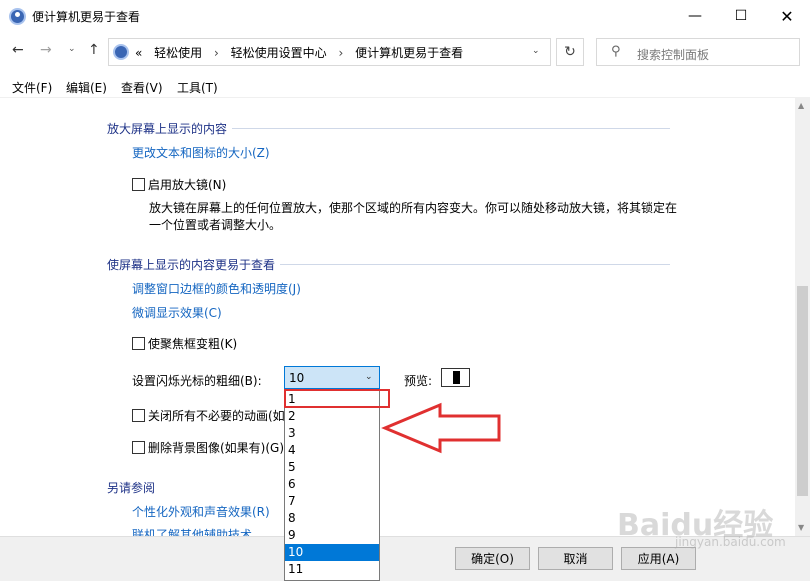  Describe the element at coordinates (192, 531) in the screenshot. I see `learn-assistive-tech-link: 联机了解其他辅助技术` at that location.